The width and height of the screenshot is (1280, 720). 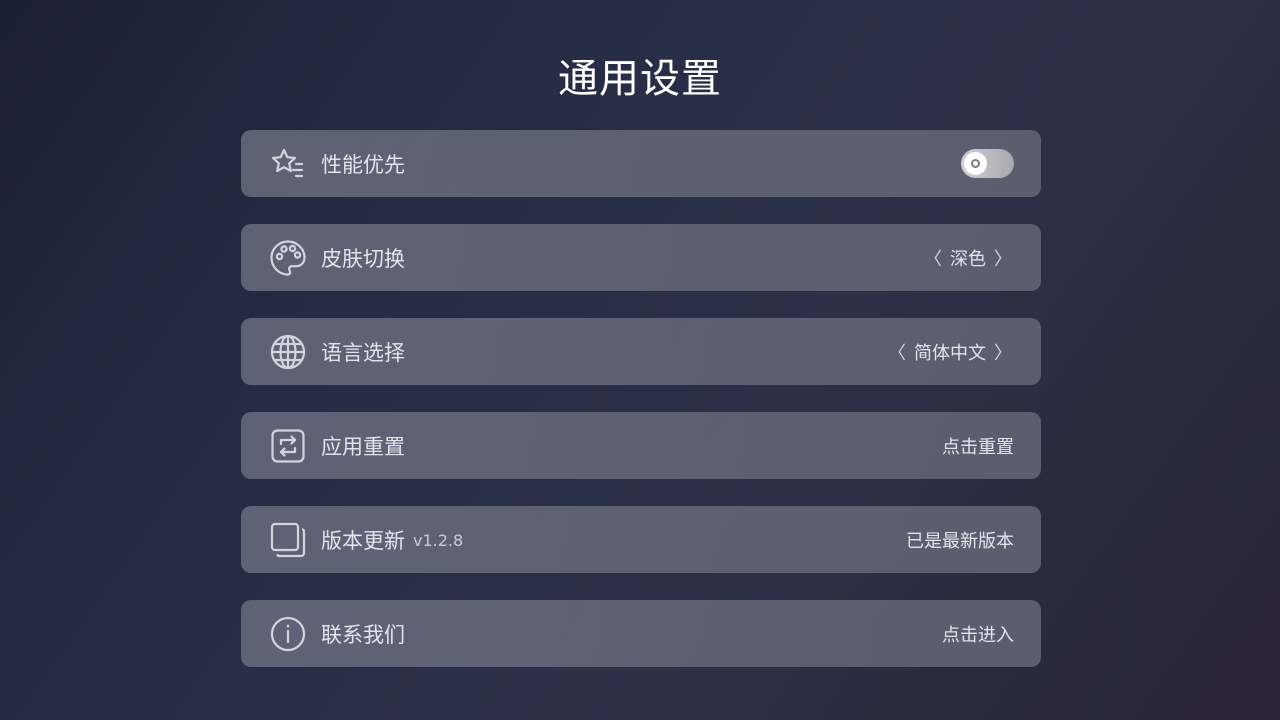 I want to click on setting-row-skin: 皮肤切换 〈 深色 〉, so click(x=641, y=257).